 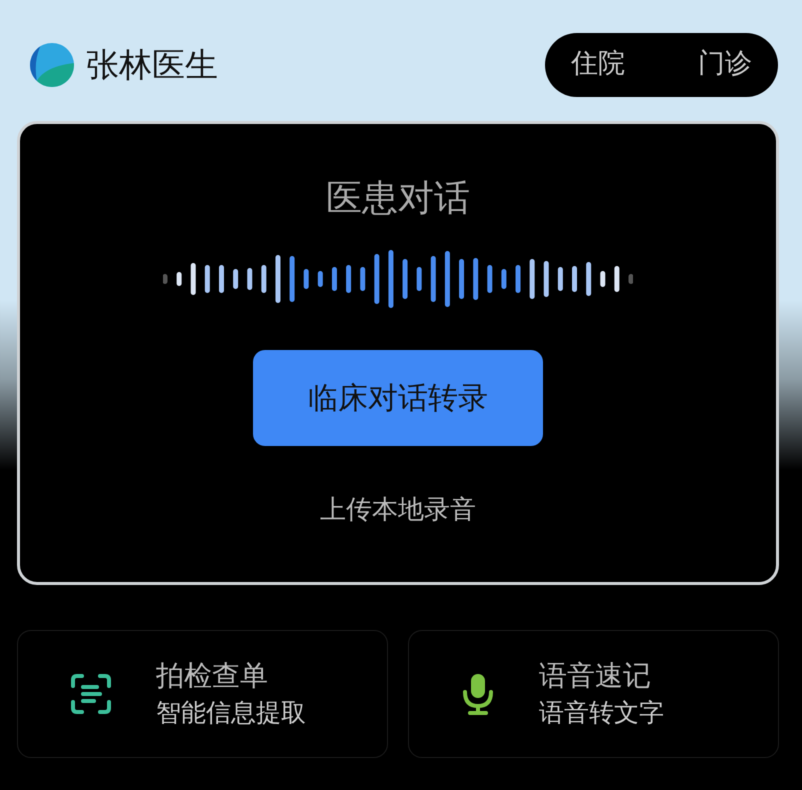 I want to click on card-title: 医患对话, so click(x=398, y=199).